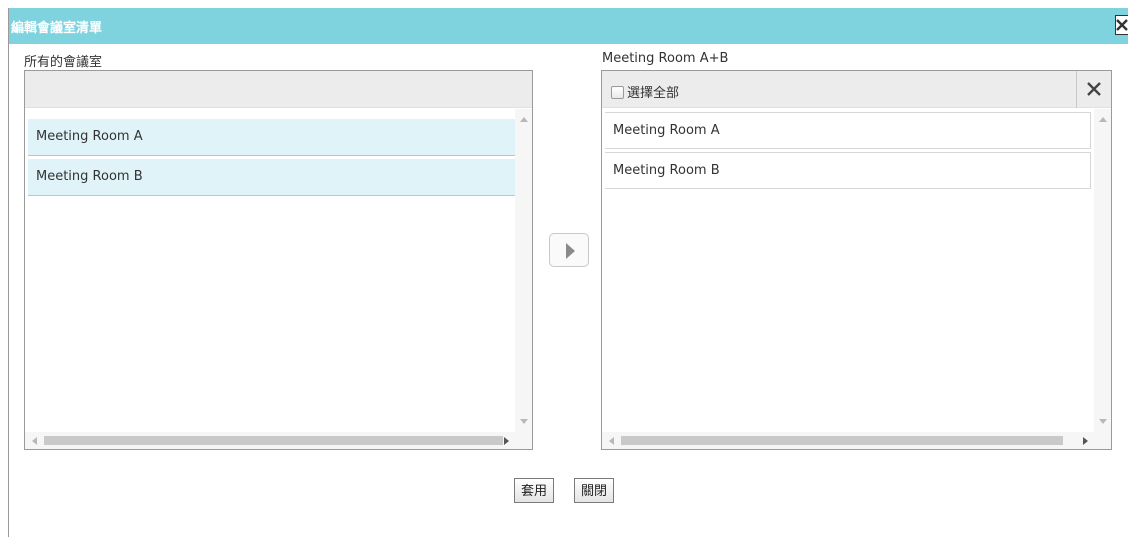 This screenshot has height=537, width=1128. I want to click on all-rooms-label: 所有的會議室, so click(63, 62).